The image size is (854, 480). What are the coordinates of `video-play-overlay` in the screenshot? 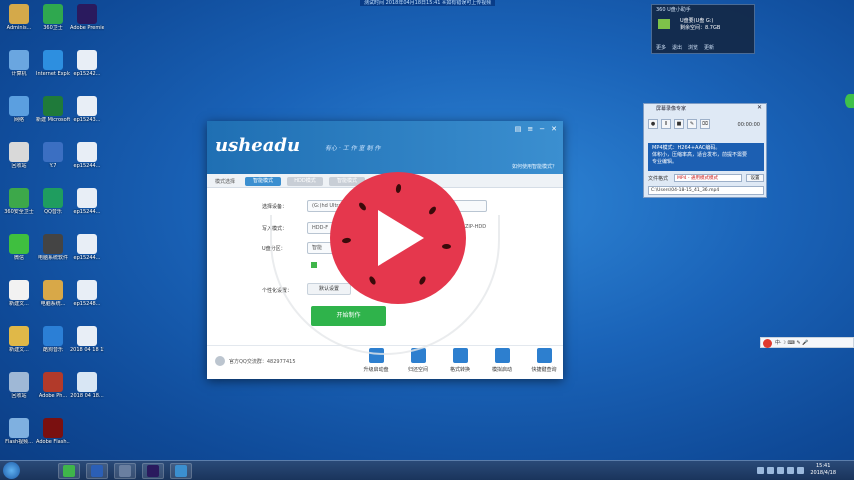 It's located at (398, 238).